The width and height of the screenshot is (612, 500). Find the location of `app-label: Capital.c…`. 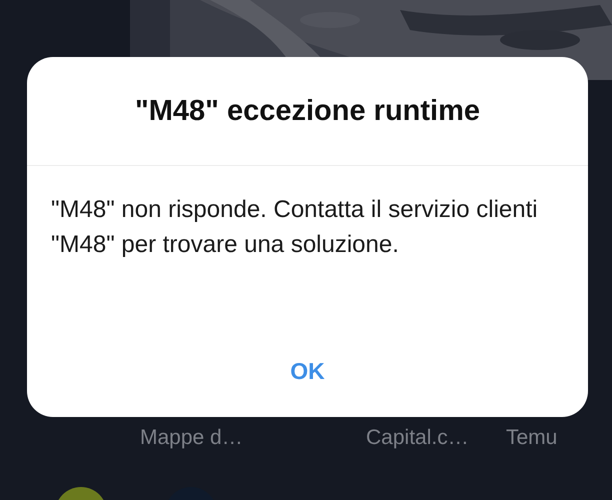

app-label: Capital.c… is located at coordinates (417, 438).